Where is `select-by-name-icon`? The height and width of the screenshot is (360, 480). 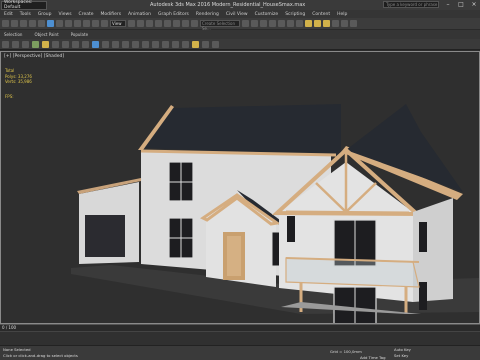 select-by-name-icon is located at coordinates (59, 23).